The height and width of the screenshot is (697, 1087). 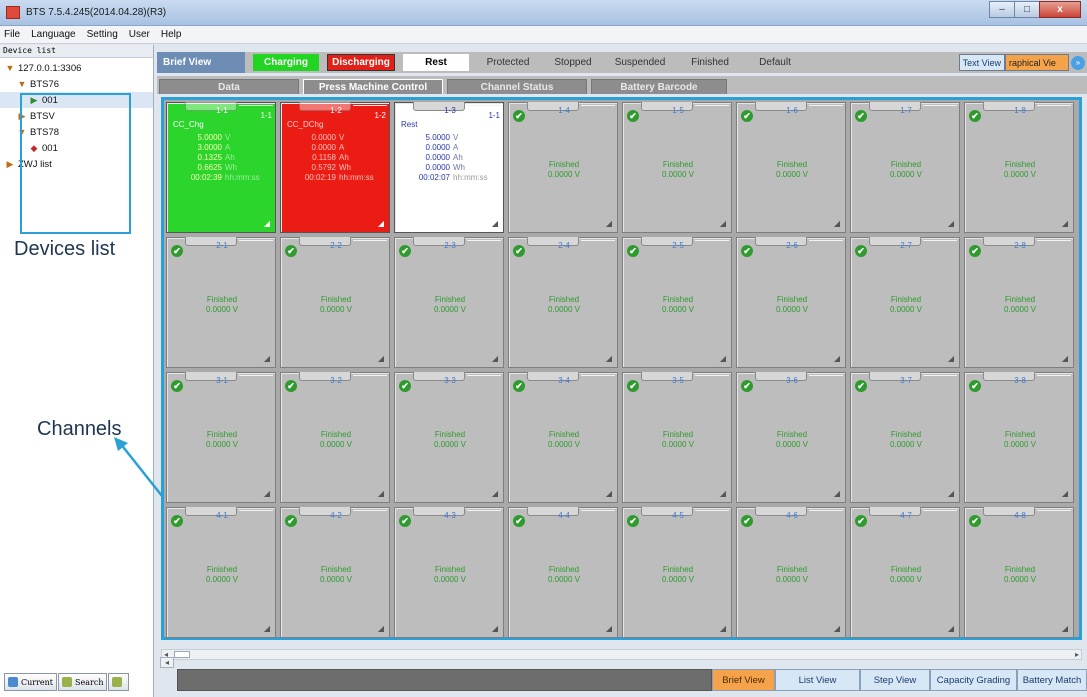 What do you see at coordinates (335, 437) in the screenshot?
I see `channel-cell: 3-2 ◢ ✔ Finished 0.0000 V` at bounding box center [335, 437].